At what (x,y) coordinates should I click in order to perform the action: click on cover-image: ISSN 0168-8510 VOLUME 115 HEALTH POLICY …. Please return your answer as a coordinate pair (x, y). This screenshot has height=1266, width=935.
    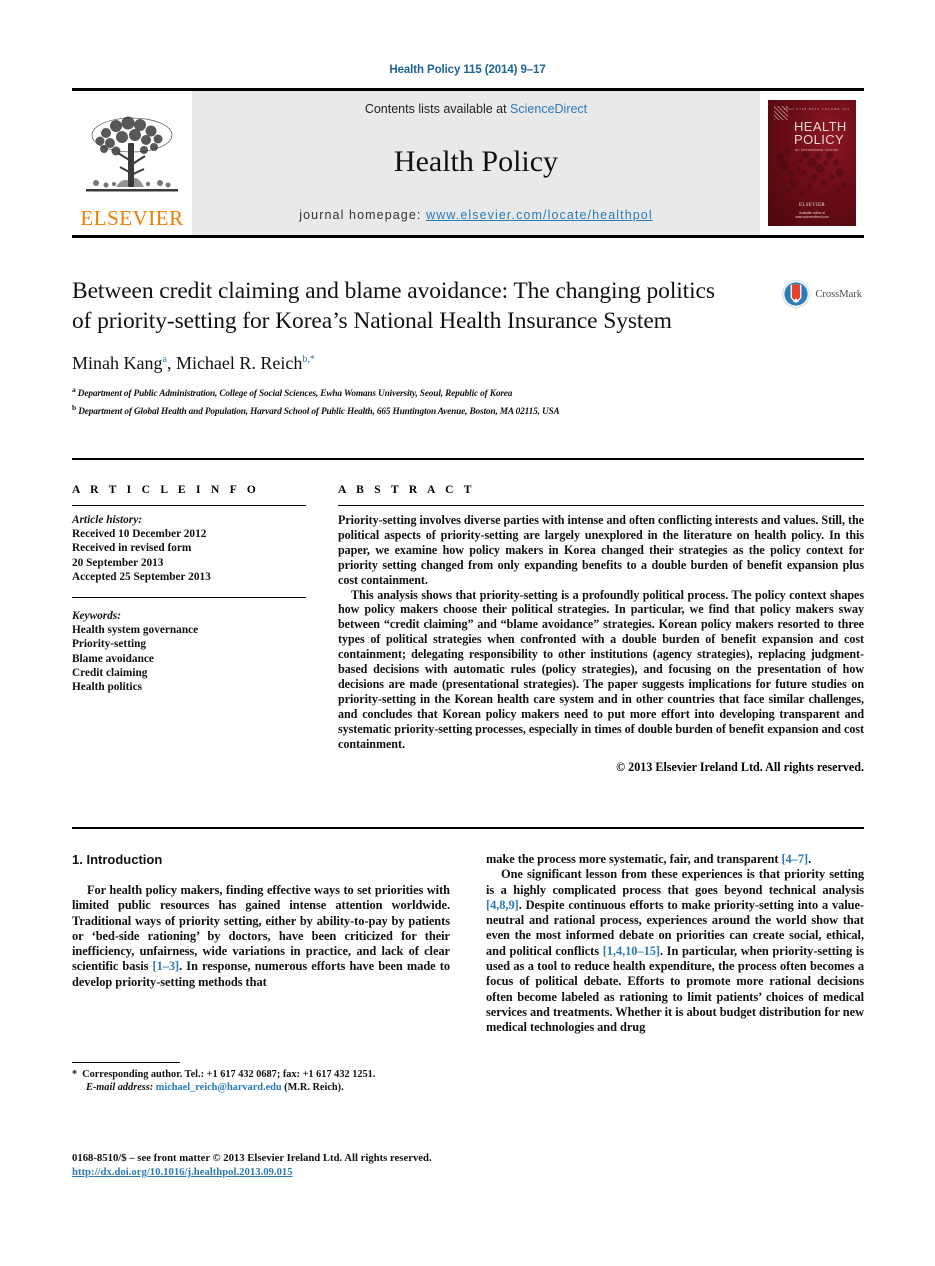
    Looking at the image, I should click on (812, 163).